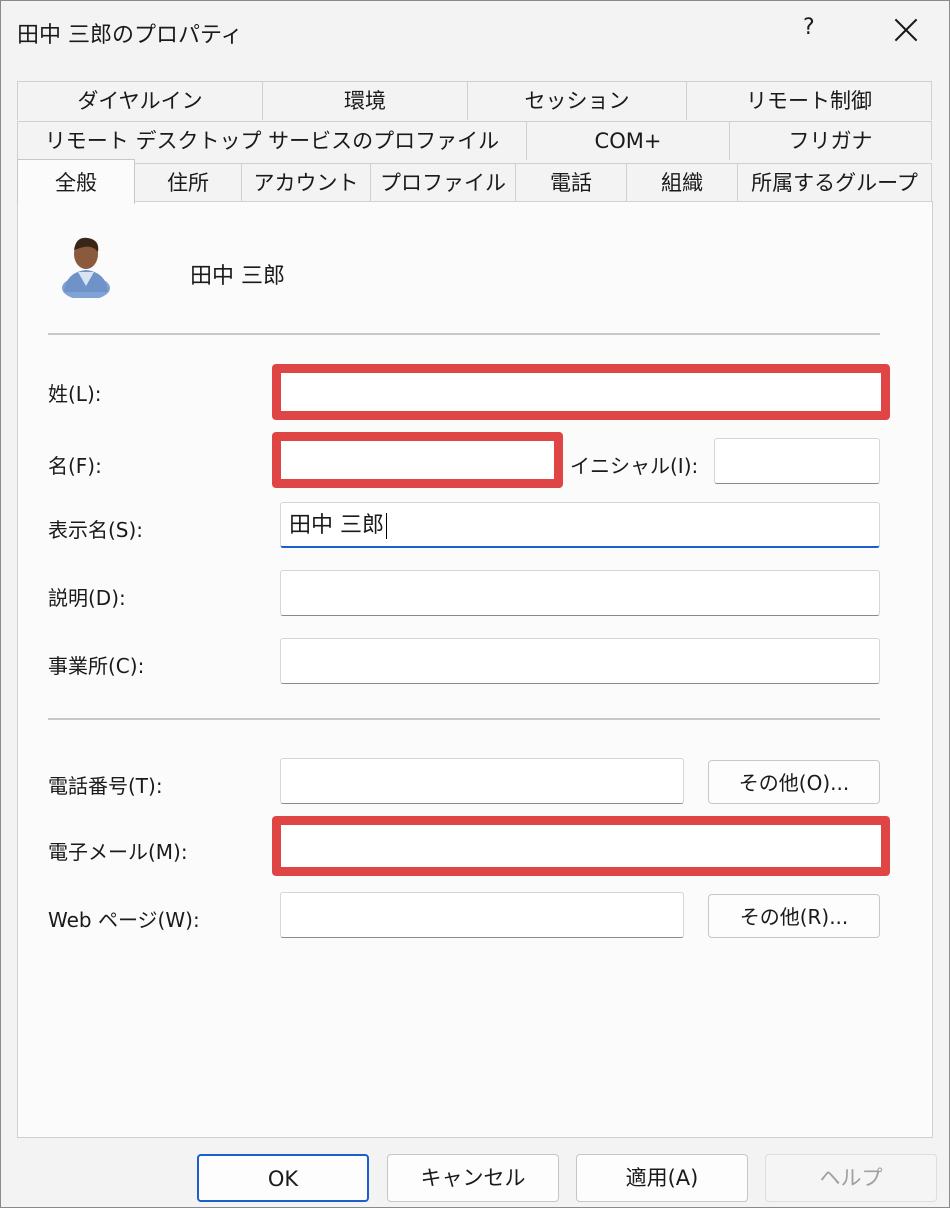 This screenshot has width=950, height=1208. What do you see at coordinates (86, 267) in the screenshot?
I see `user-avatar-icon` at bounding box center [86, 267].